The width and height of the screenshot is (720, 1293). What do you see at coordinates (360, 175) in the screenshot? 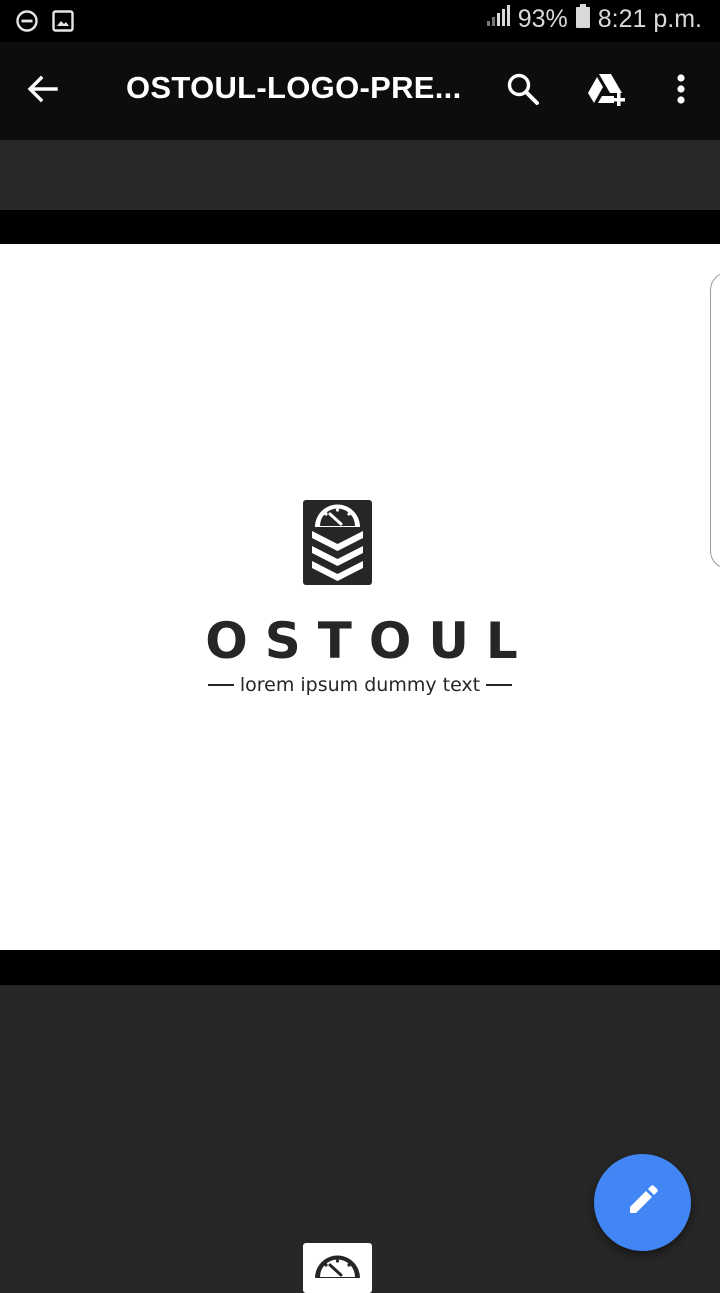
I see `toolbar-band` at bounding box center [360, 175].